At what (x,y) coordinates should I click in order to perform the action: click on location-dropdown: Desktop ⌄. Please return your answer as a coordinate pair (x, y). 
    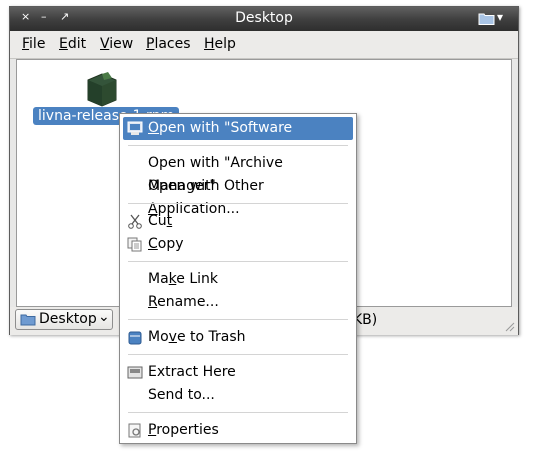
    Looking at the image, I should click on (64, 319).